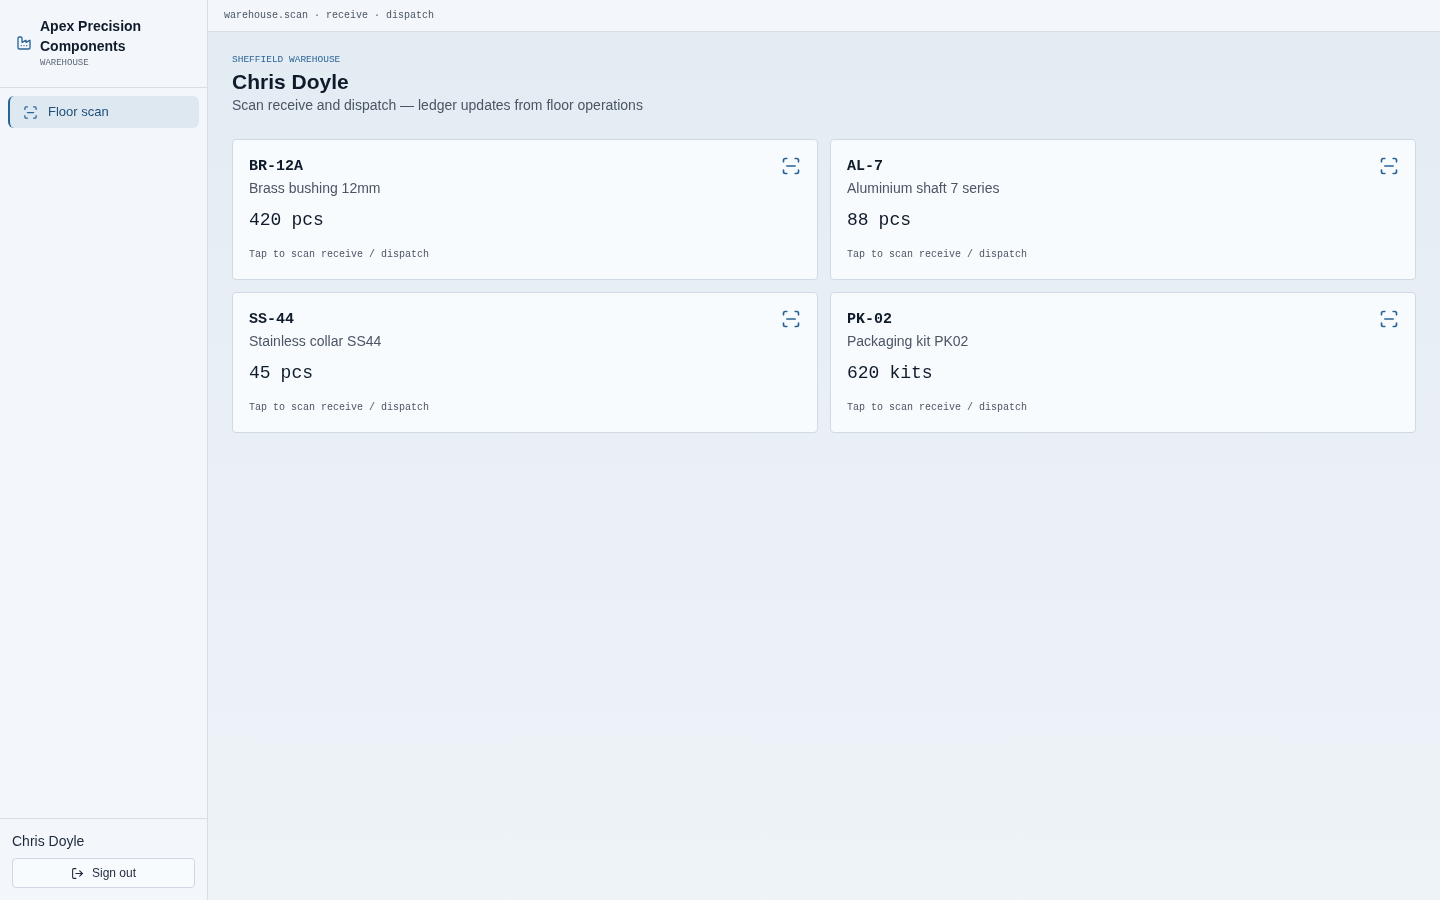 This screenshot has width=1440, height=900. Describe the element at coordinates (290, 82) in the screenshot. I see `page-title: Chris Doyle` at that location.